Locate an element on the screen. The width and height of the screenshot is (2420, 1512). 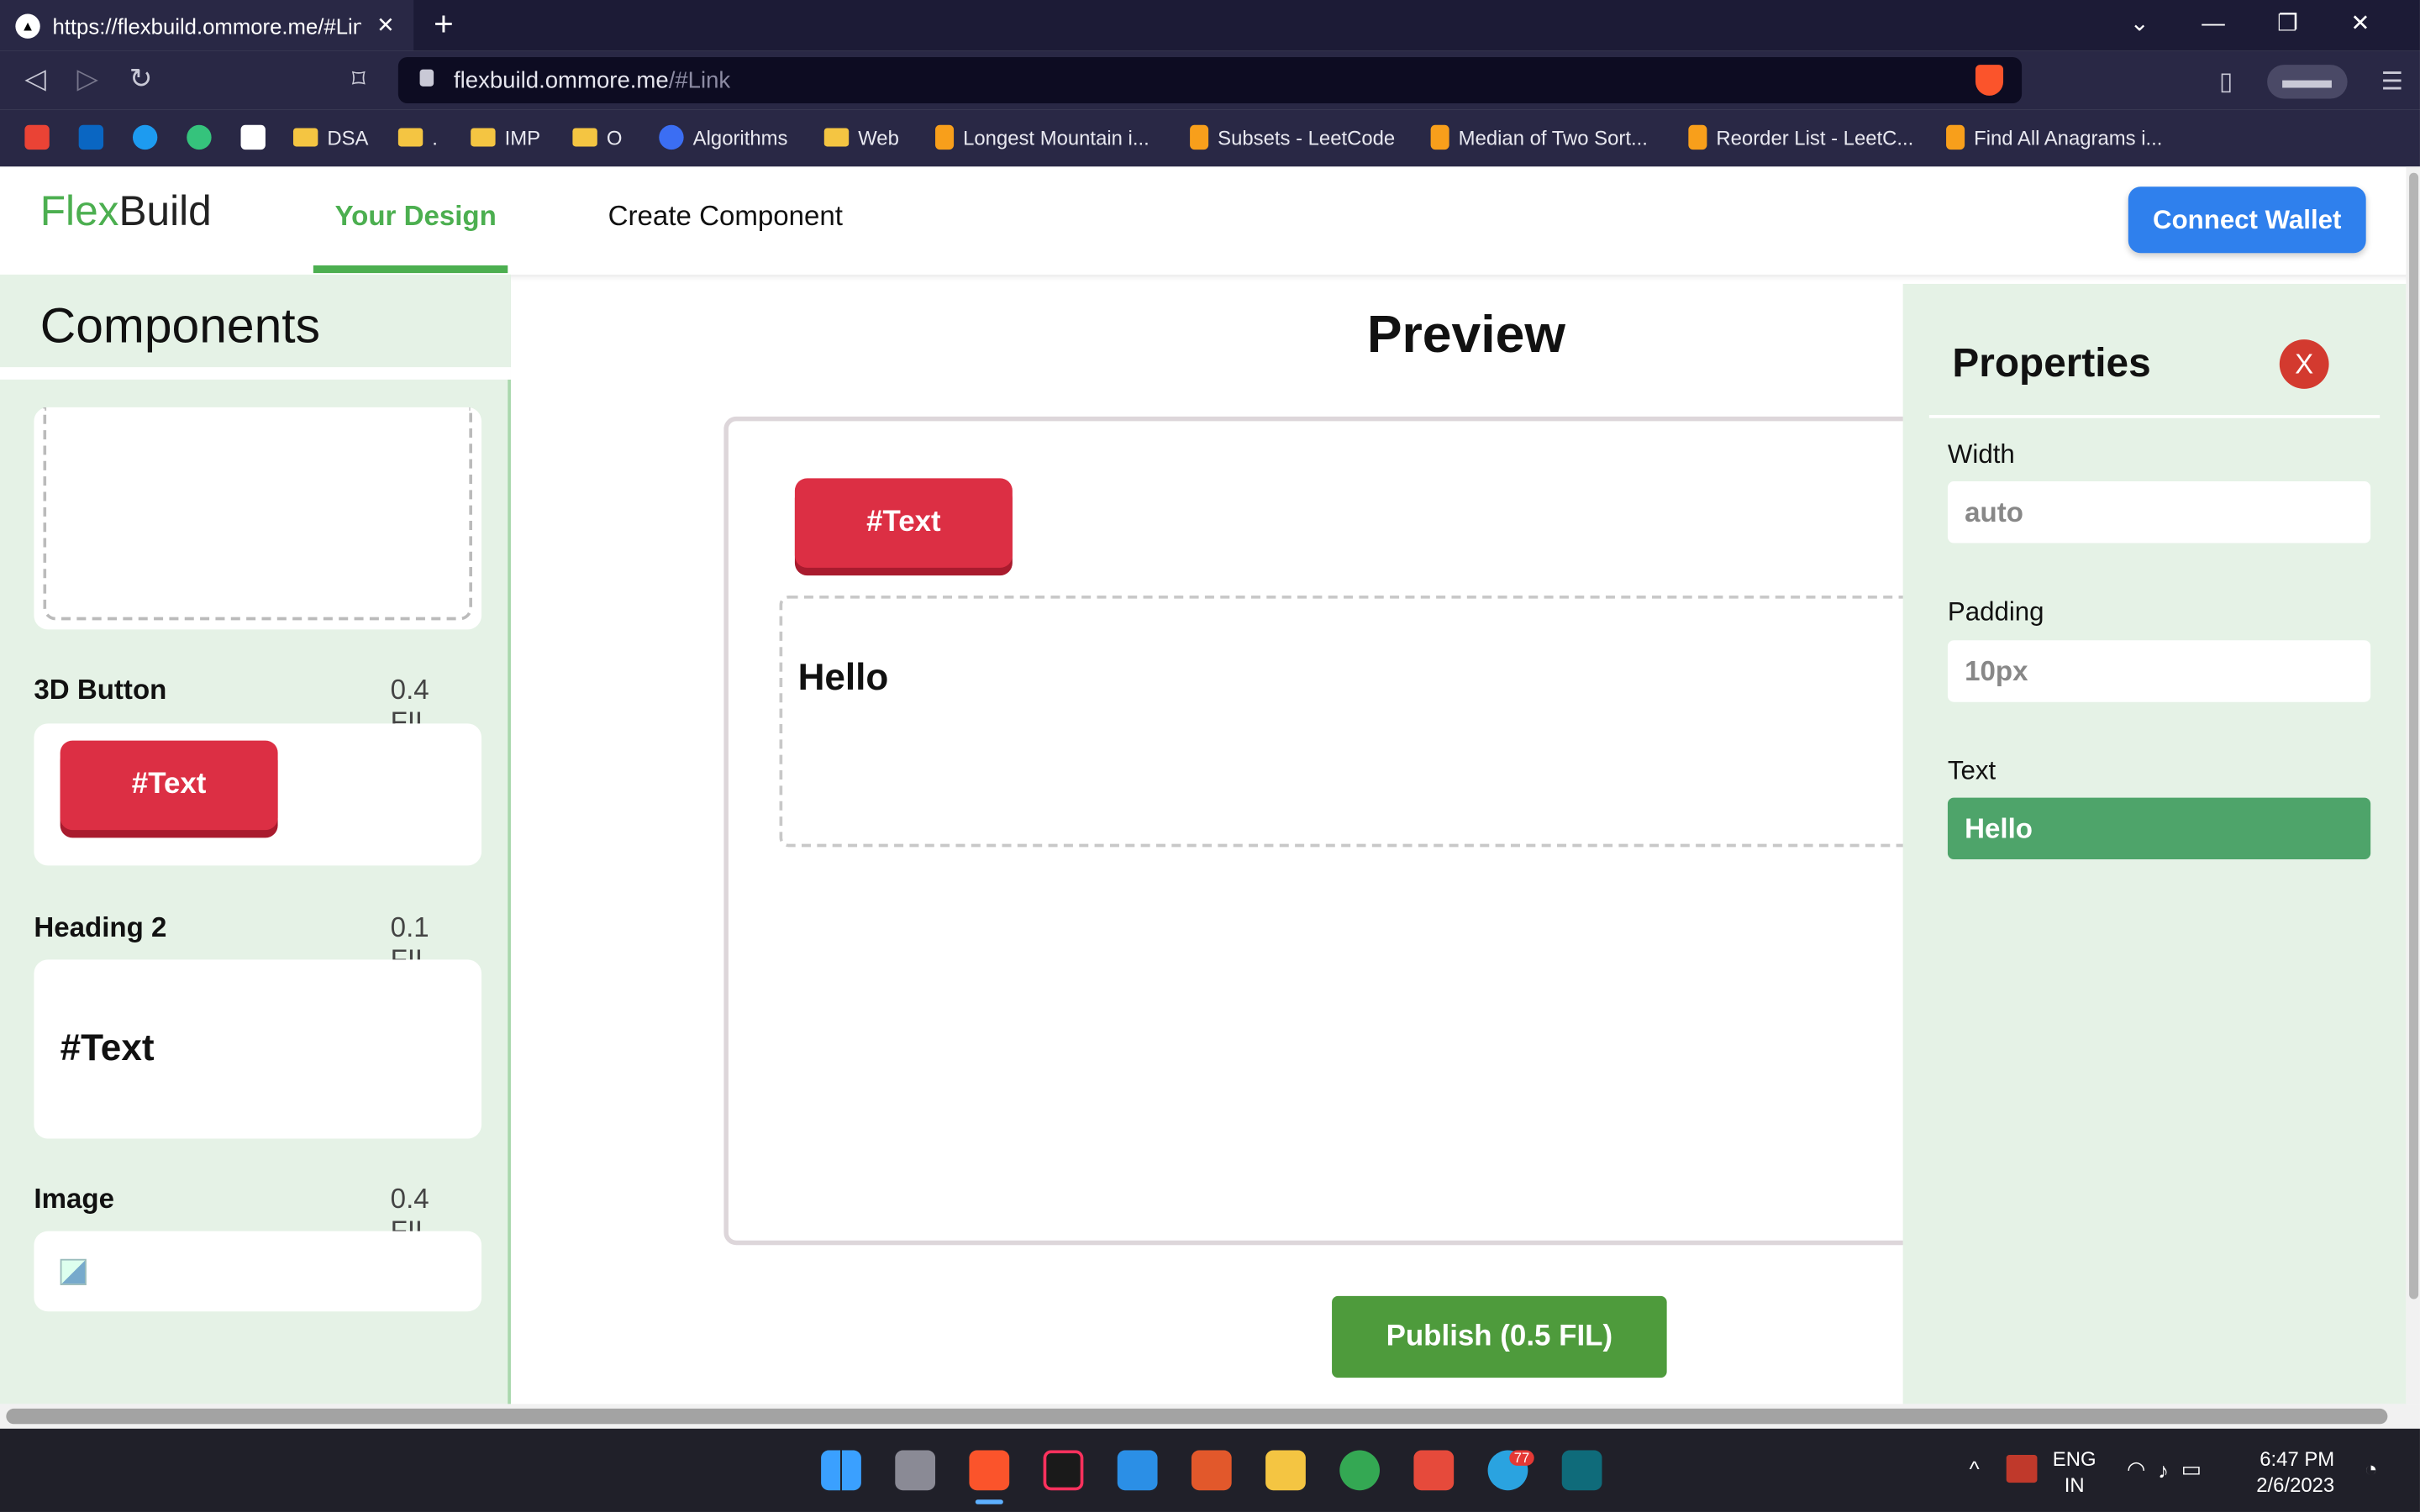
time-label: 6:47 PM is located at coordinates (2297, 1458).